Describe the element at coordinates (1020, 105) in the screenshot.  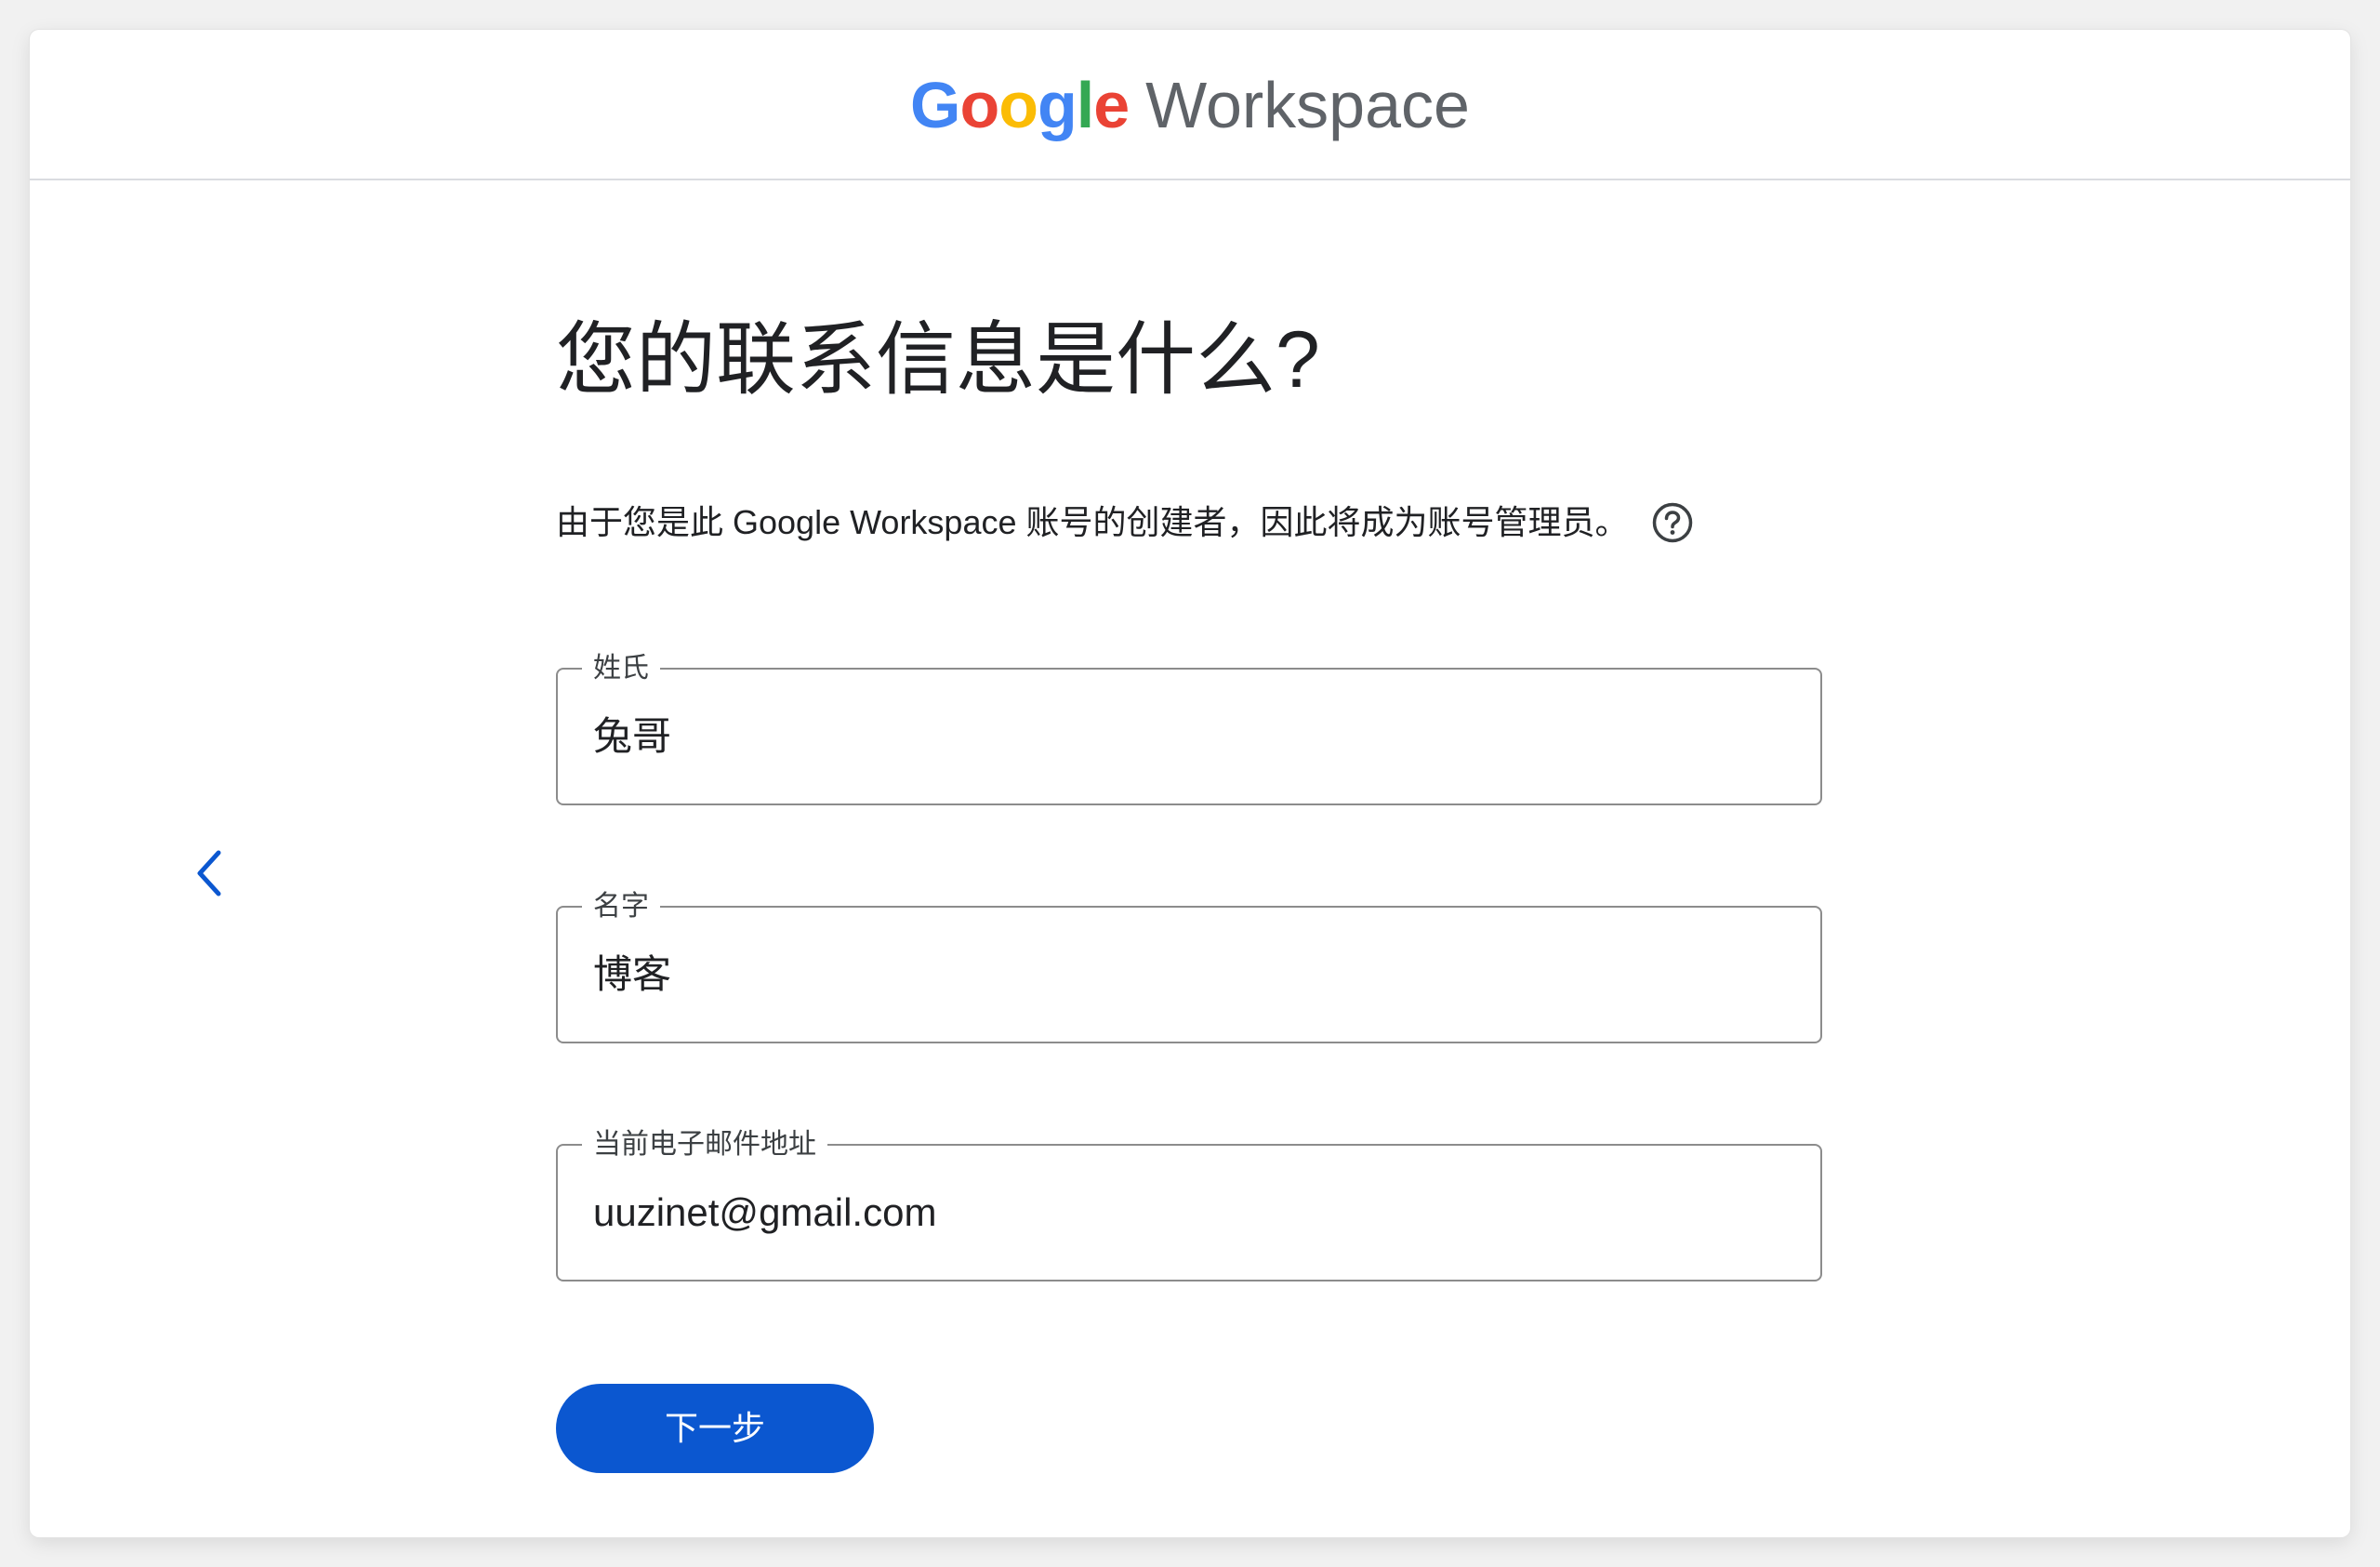
I see `google-wordmark: Google` at that location.